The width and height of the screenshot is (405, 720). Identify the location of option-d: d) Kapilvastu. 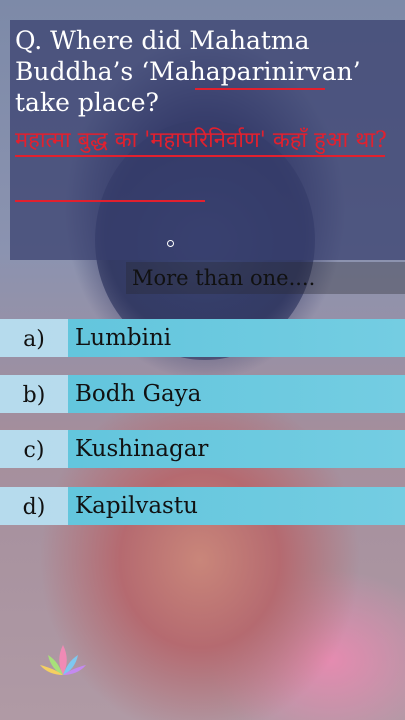
(202, 506).